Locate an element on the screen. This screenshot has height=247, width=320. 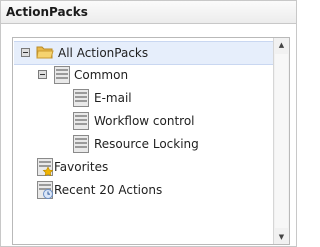
favorites-icon is located at coordinates (45, 167).